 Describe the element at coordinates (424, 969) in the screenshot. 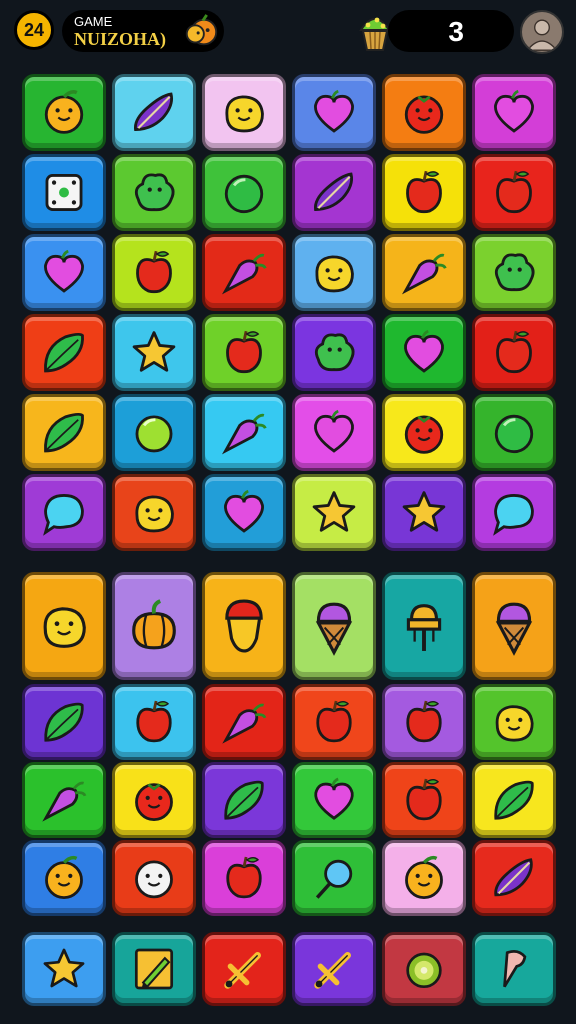

I see `tool-tile-c5` at that location.